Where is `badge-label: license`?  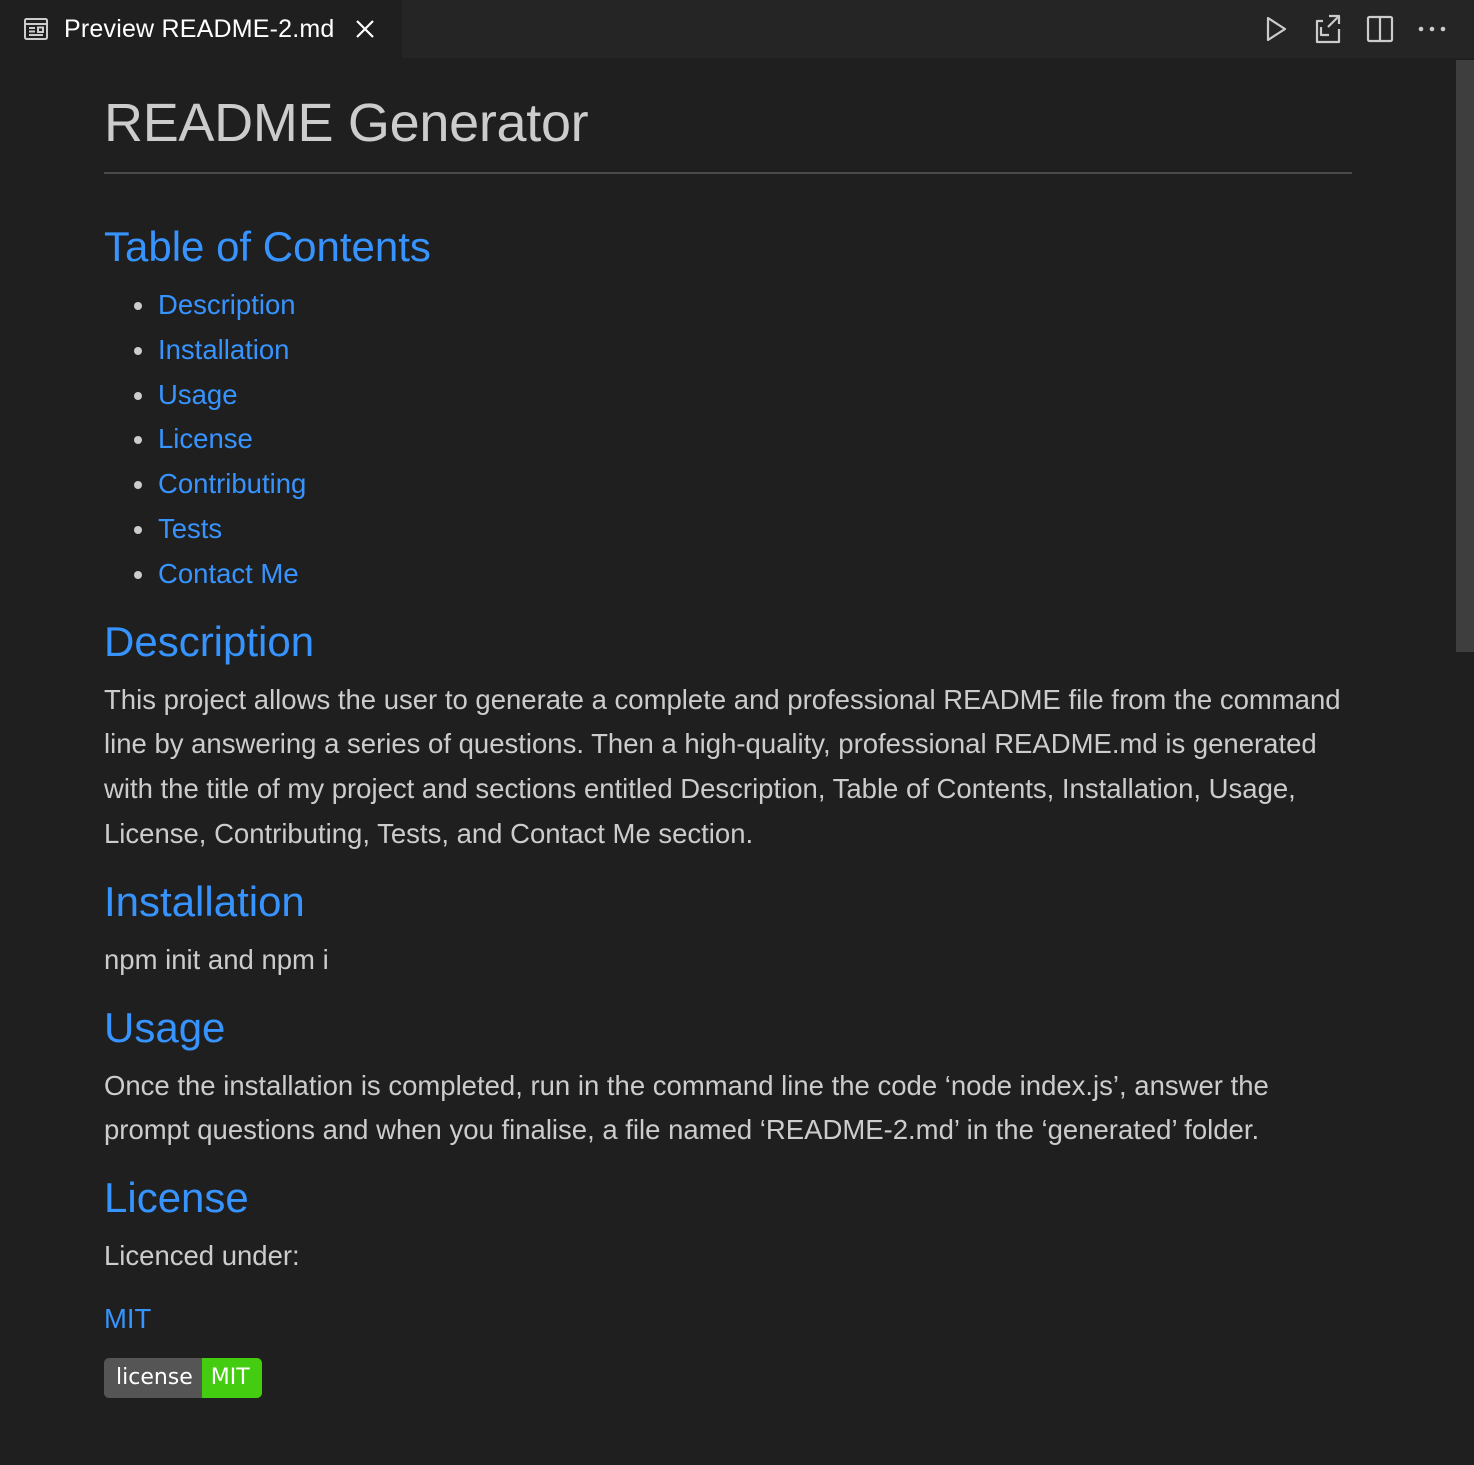
badge-label: license is located at coordinates (153, 1377).